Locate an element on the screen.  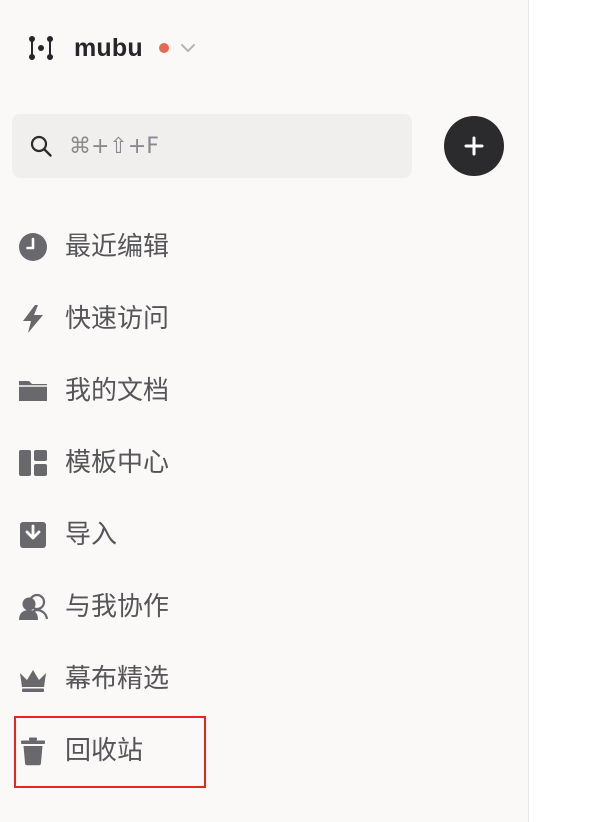
clock-icon is located at coordinates (33, 247).